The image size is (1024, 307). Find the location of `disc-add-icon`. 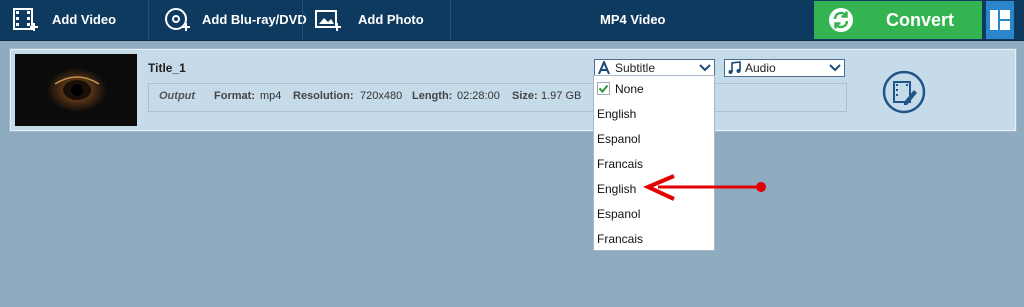

disc-add-icon is located at coordinates (177, 19).